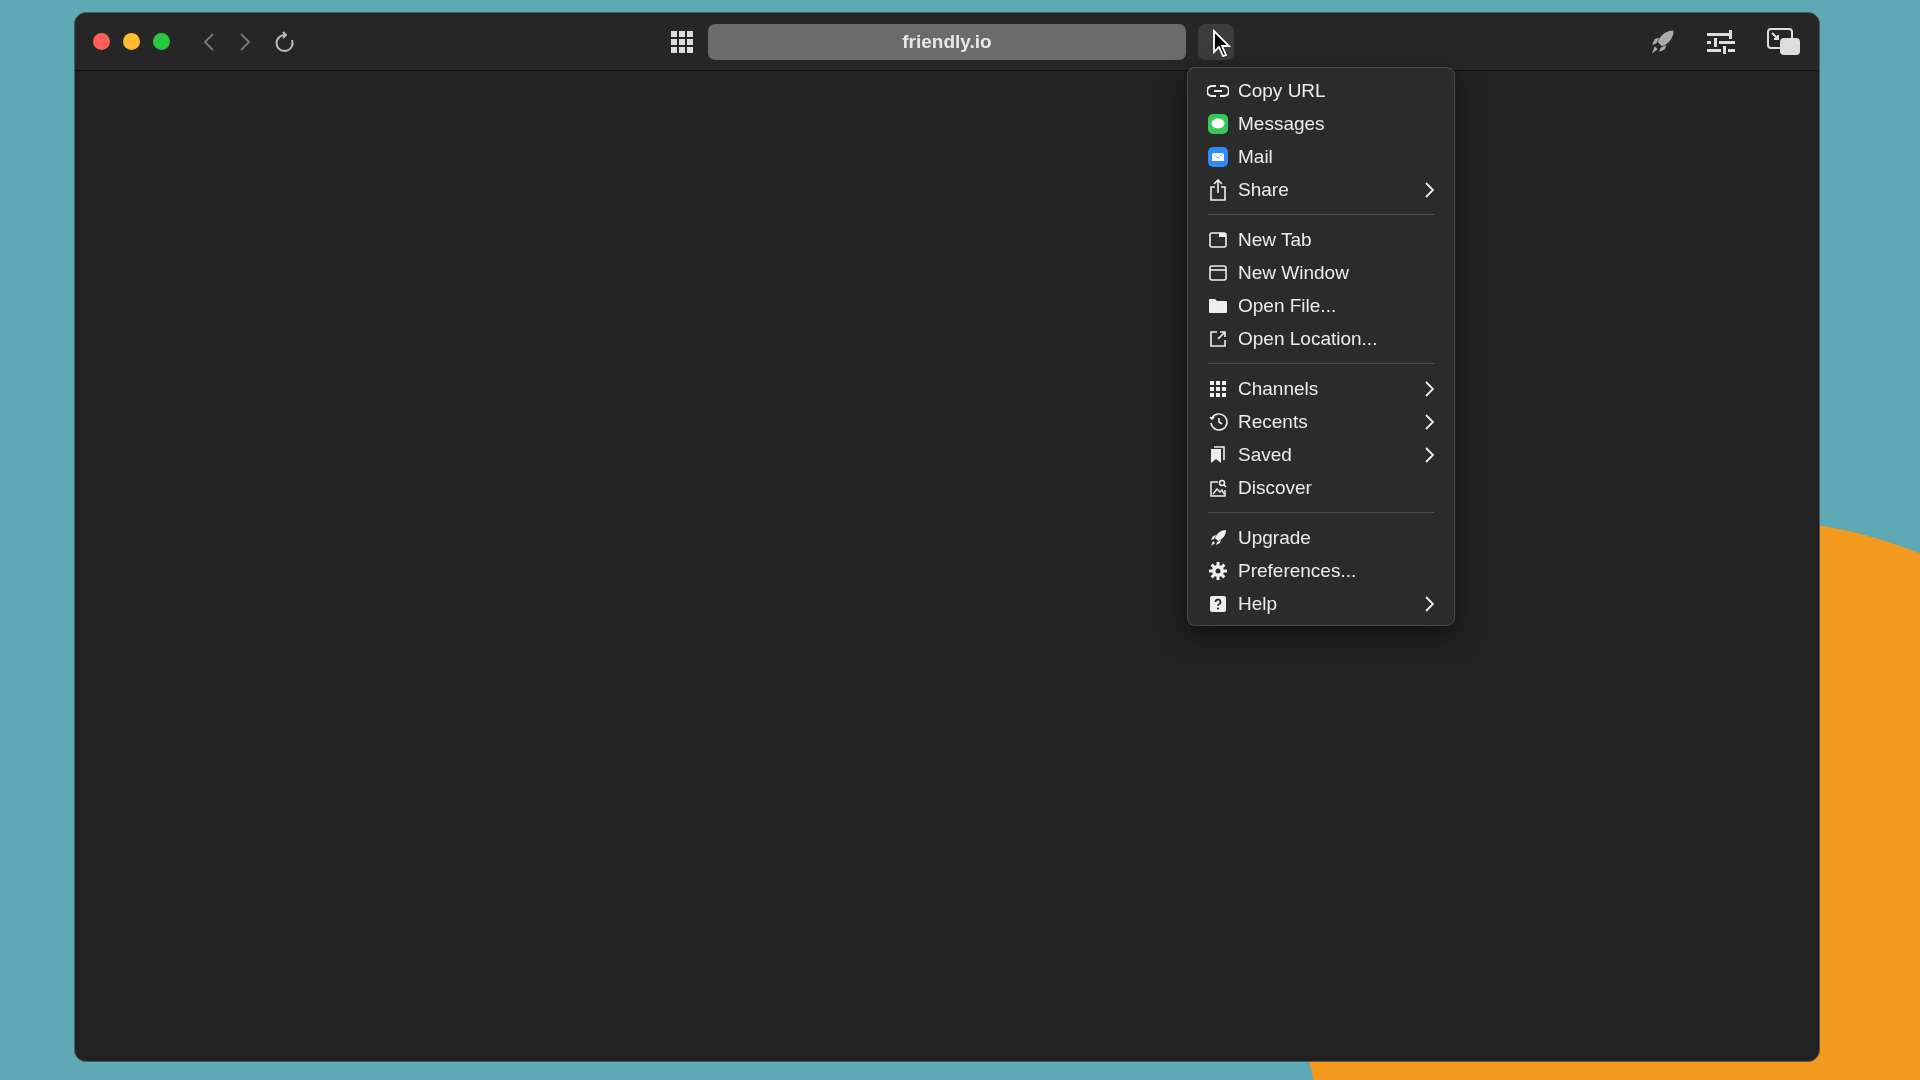 The image size is (1920, 1080). Describe the element at coordinates (161, 41) in the screenshot. I see `zoom-button` at that location.